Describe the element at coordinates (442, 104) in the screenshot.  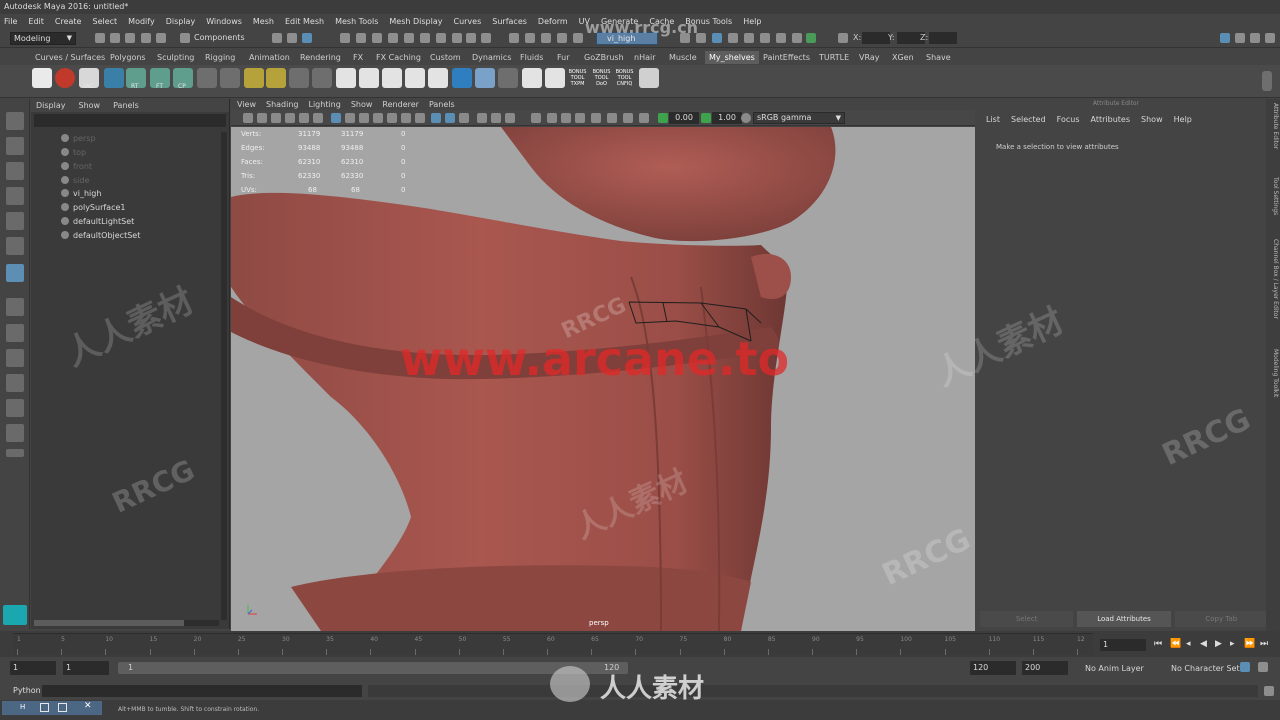
I see `vp-menu-panels: Panels` at that location.